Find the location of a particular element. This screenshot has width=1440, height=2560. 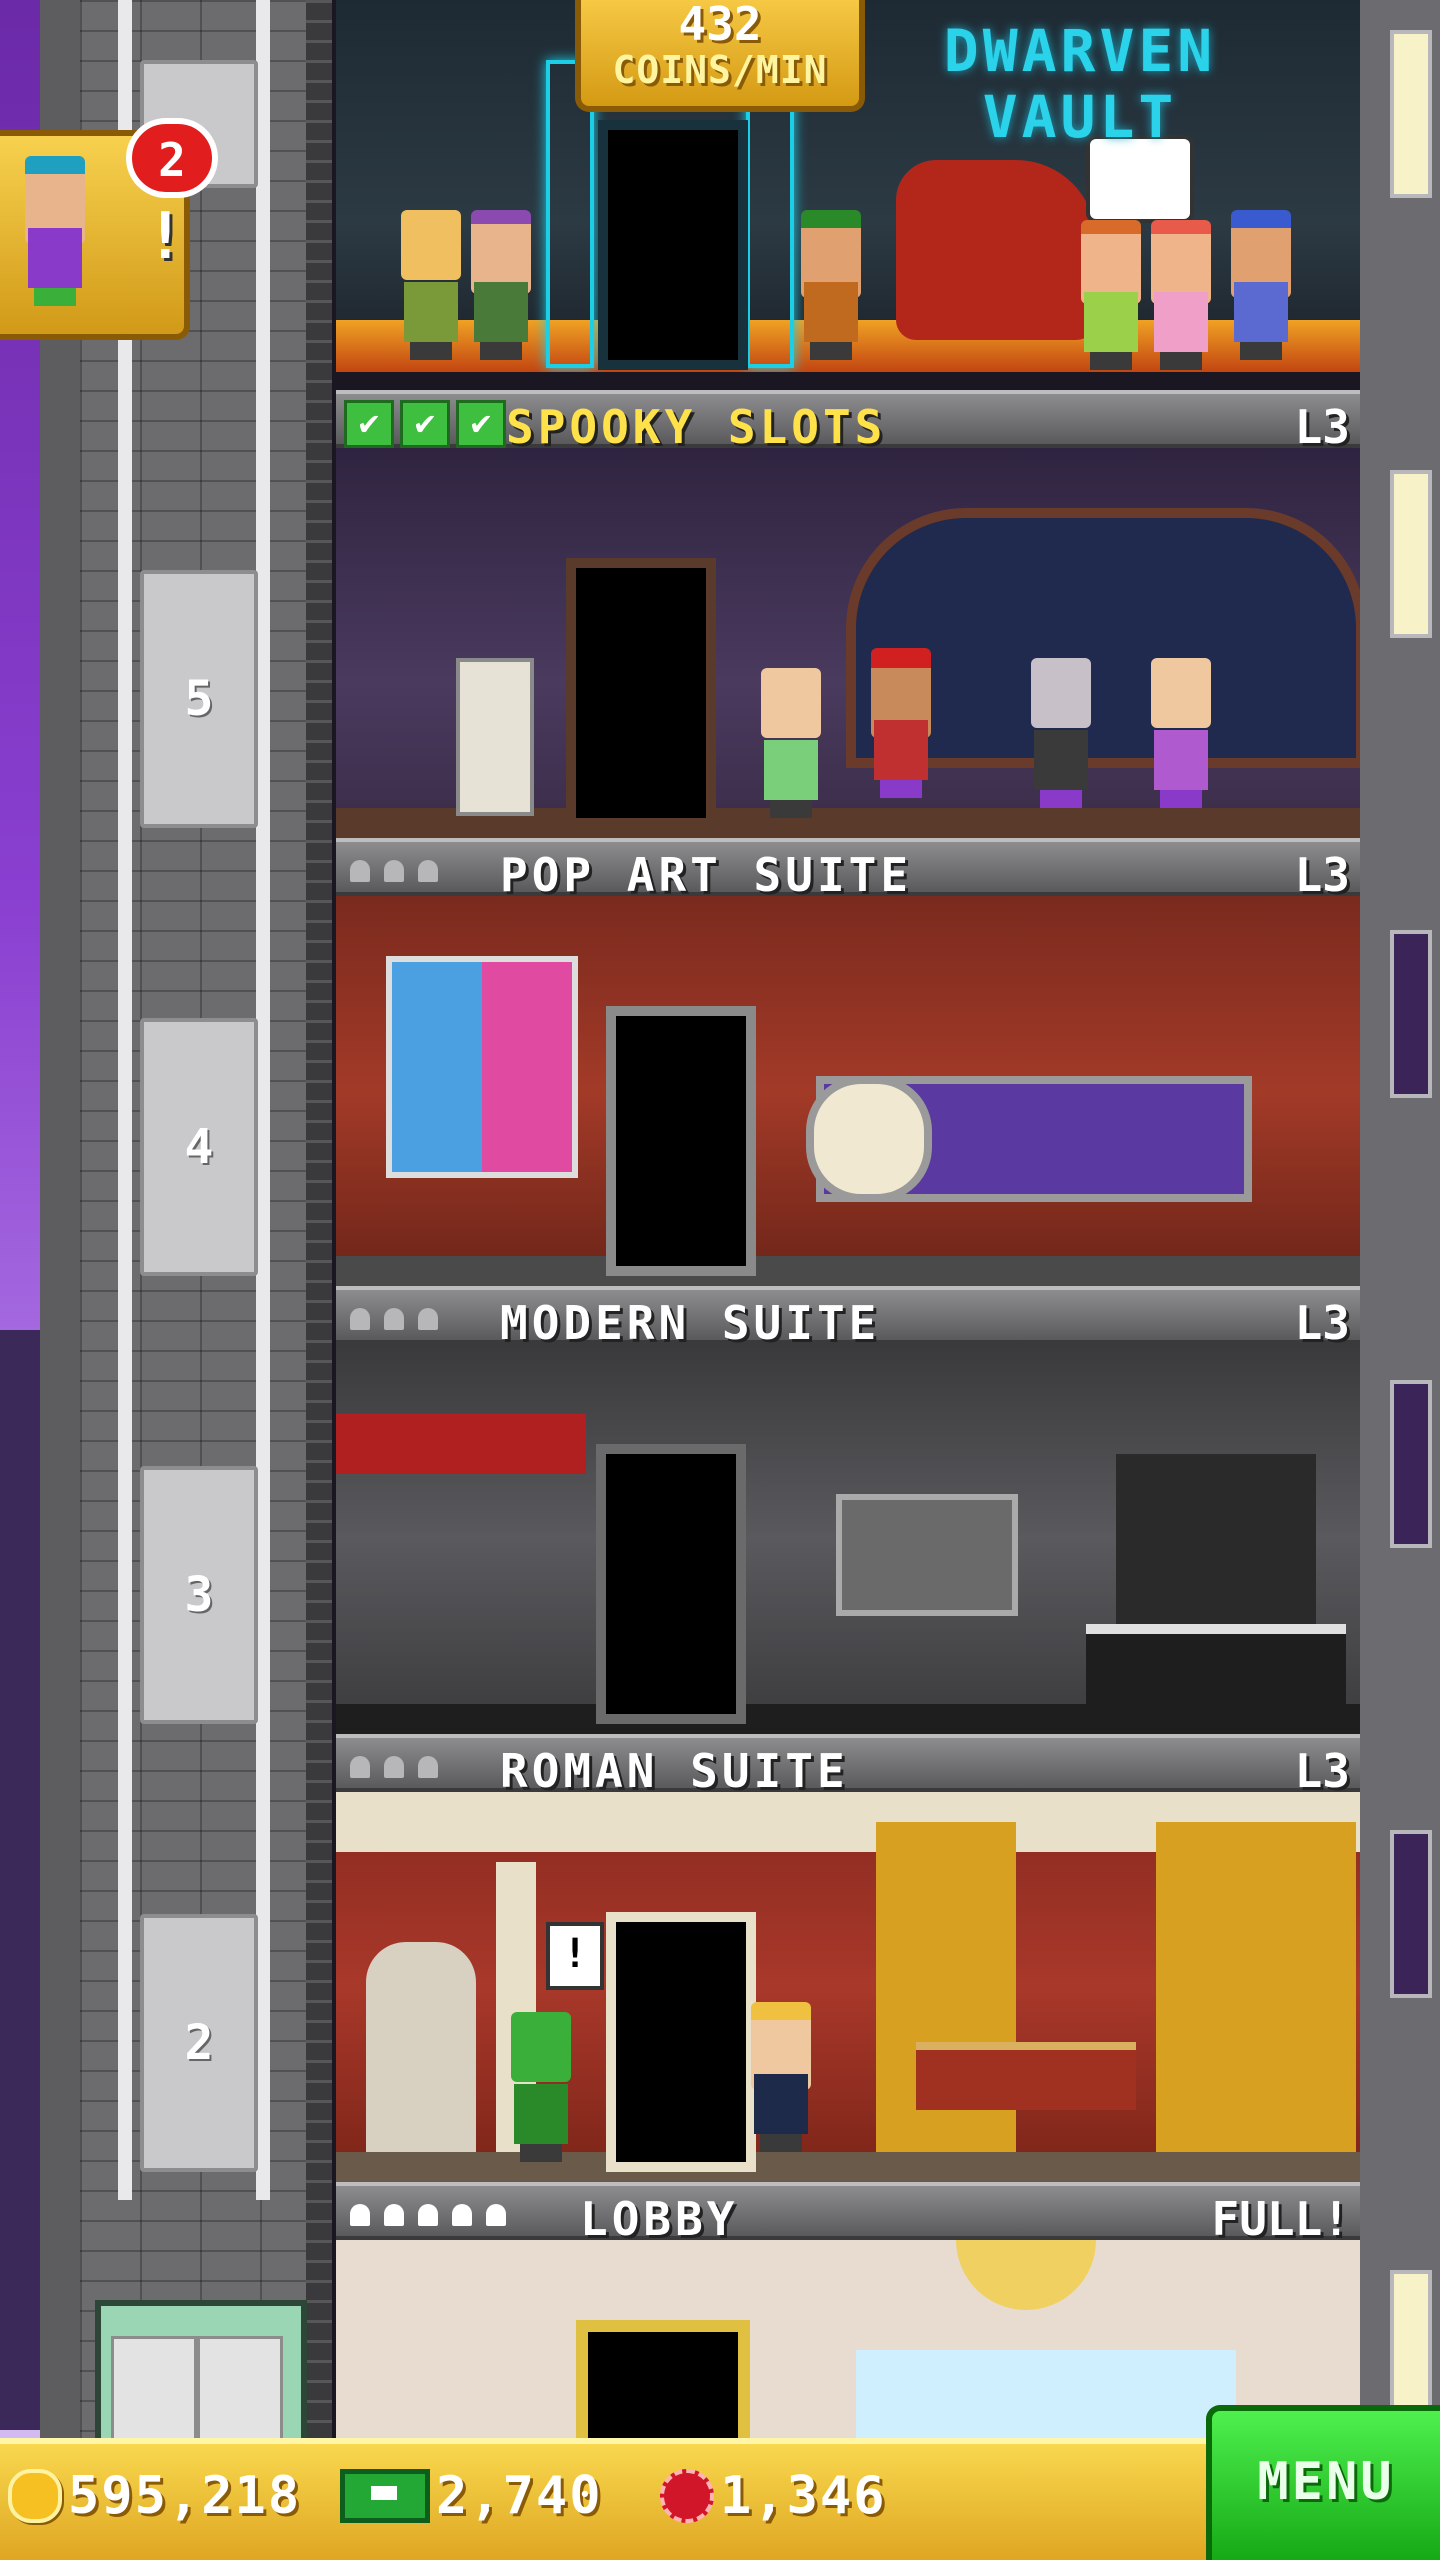

room-lobby is located at coordinates (848, 2340).